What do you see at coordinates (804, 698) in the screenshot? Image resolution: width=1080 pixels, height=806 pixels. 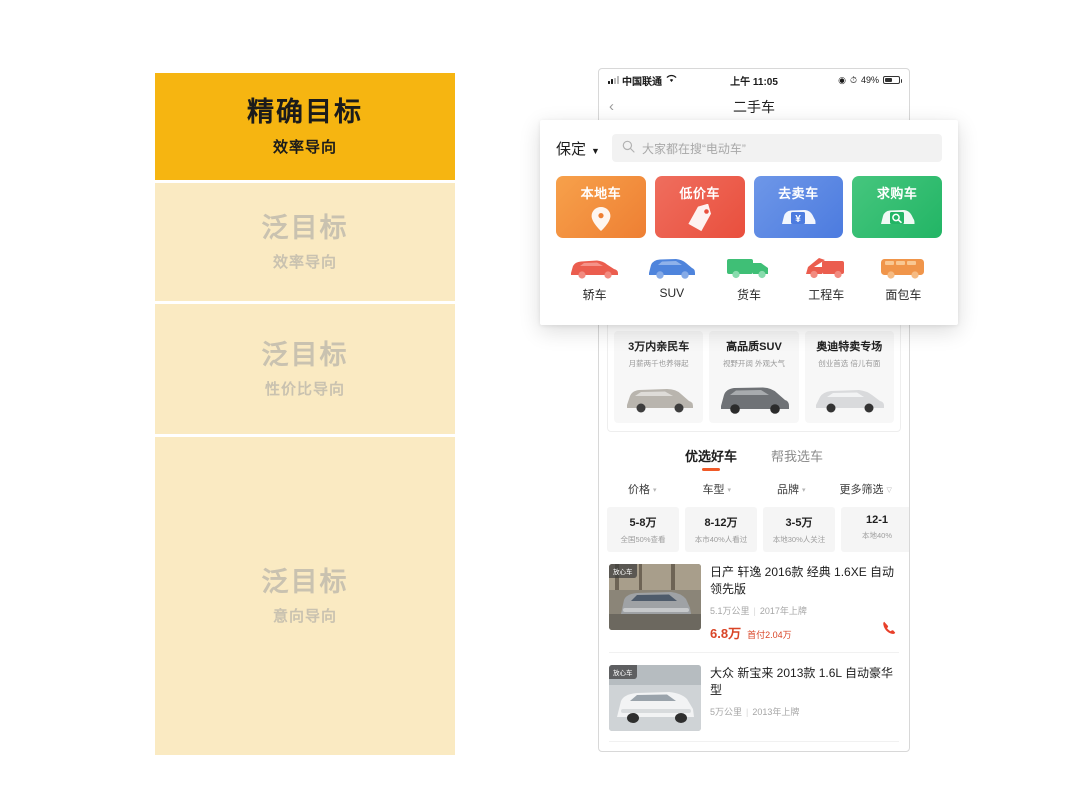 I see `listing-info: 大众 新宝来 2013款 1.6L 自动豪华型 5万公里 | 2013年上牌` at bounding box center [804, 698].